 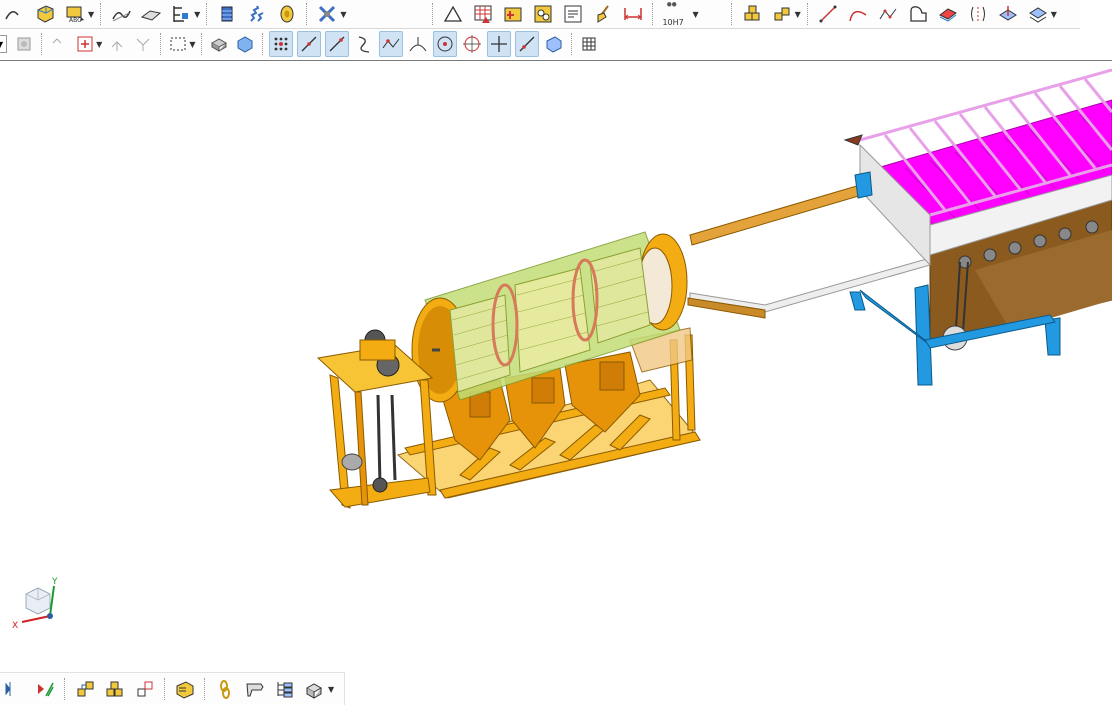 What do you see at coordinates (309, 44) in the screenshot?
I see `snap-line-icon` at bounding box center [309, 44].